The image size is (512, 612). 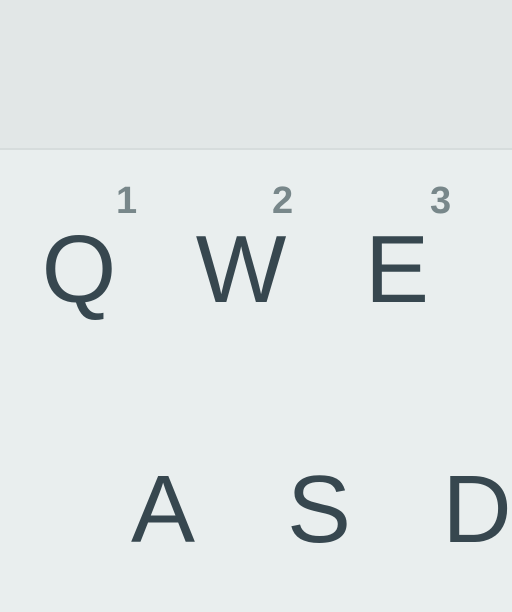 I want to click on key-letter: W, so click(x=241, y=269).